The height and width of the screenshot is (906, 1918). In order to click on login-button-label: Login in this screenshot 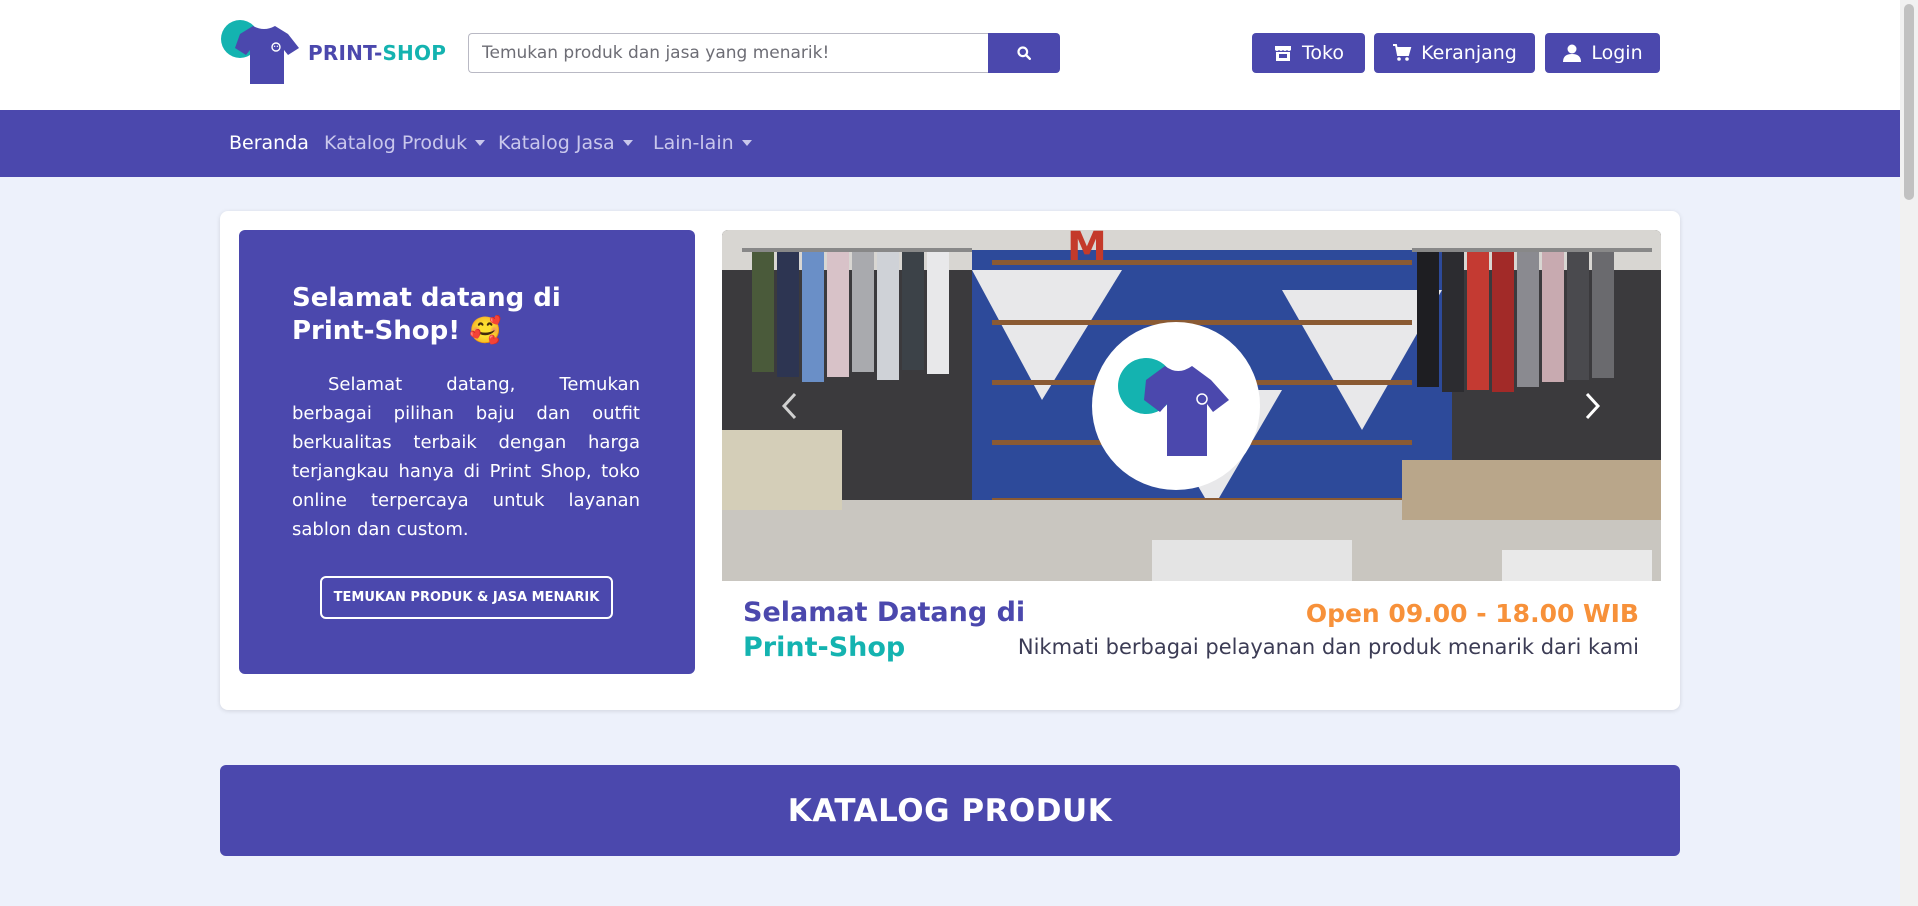, I will do `click(1617, 53)`.